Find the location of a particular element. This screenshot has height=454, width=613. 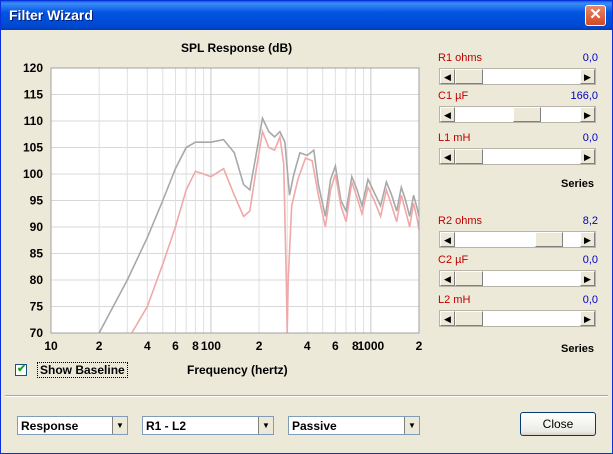

slider-label-1: C1 µF is located at coordinates (453, 96).